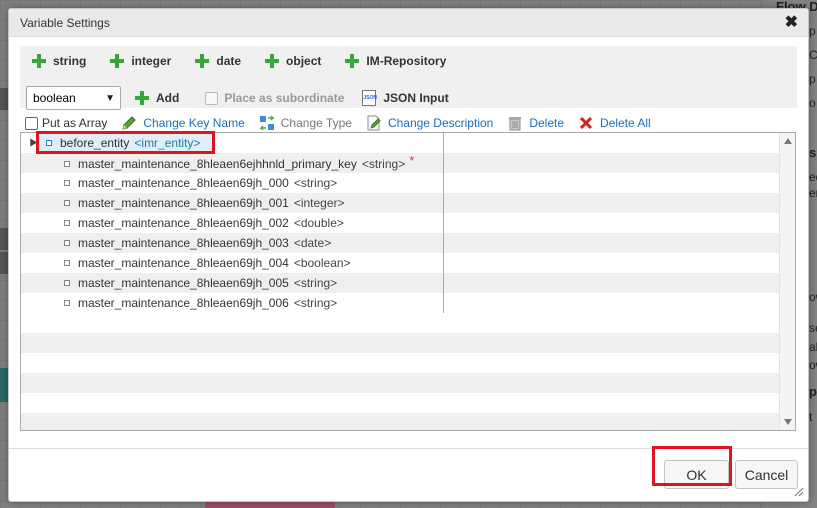 The width and height of the screenshot is (817, 508). What do you see at coordinates (443, 223) in the screenshot?
I see `column-divider` at bounding box center [443, 223].